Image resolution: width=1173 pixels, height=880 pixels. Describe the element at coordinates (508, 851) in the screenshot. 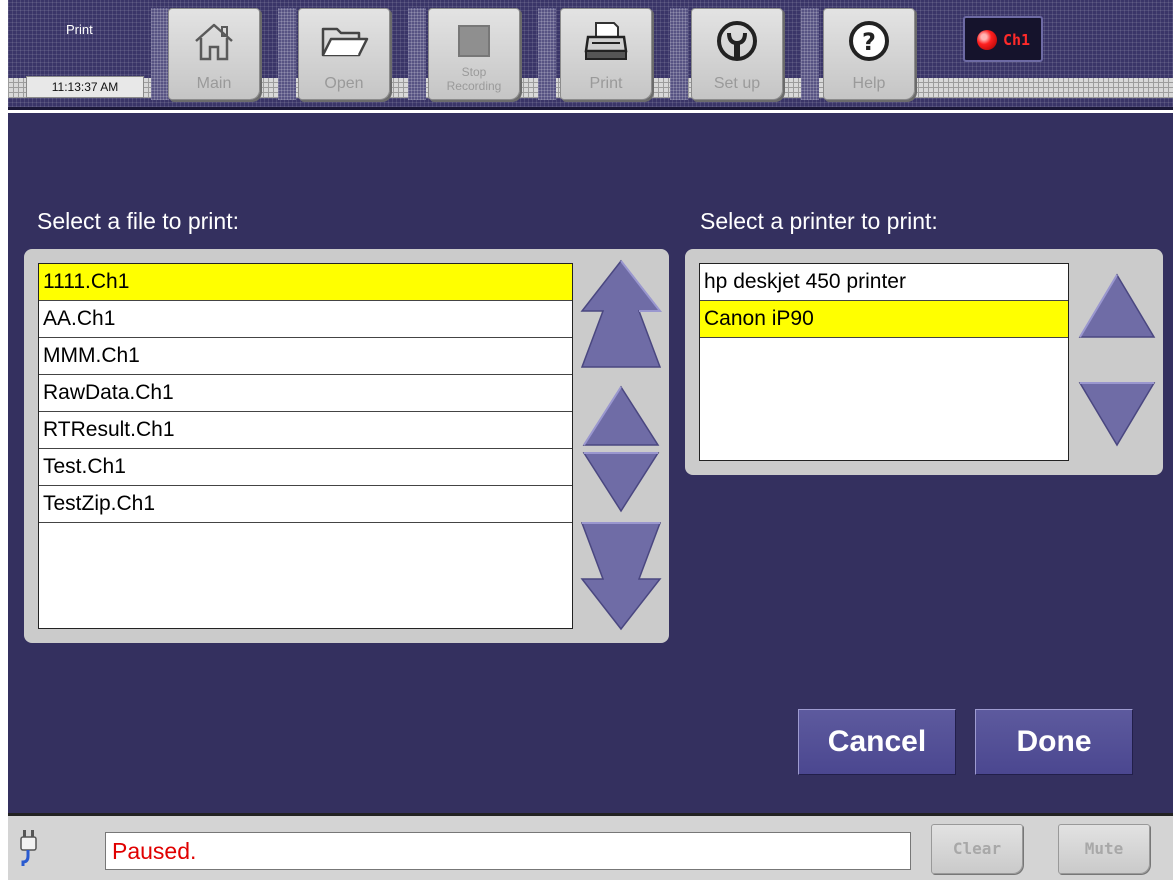

I see `status-message: Paused.` at that location.